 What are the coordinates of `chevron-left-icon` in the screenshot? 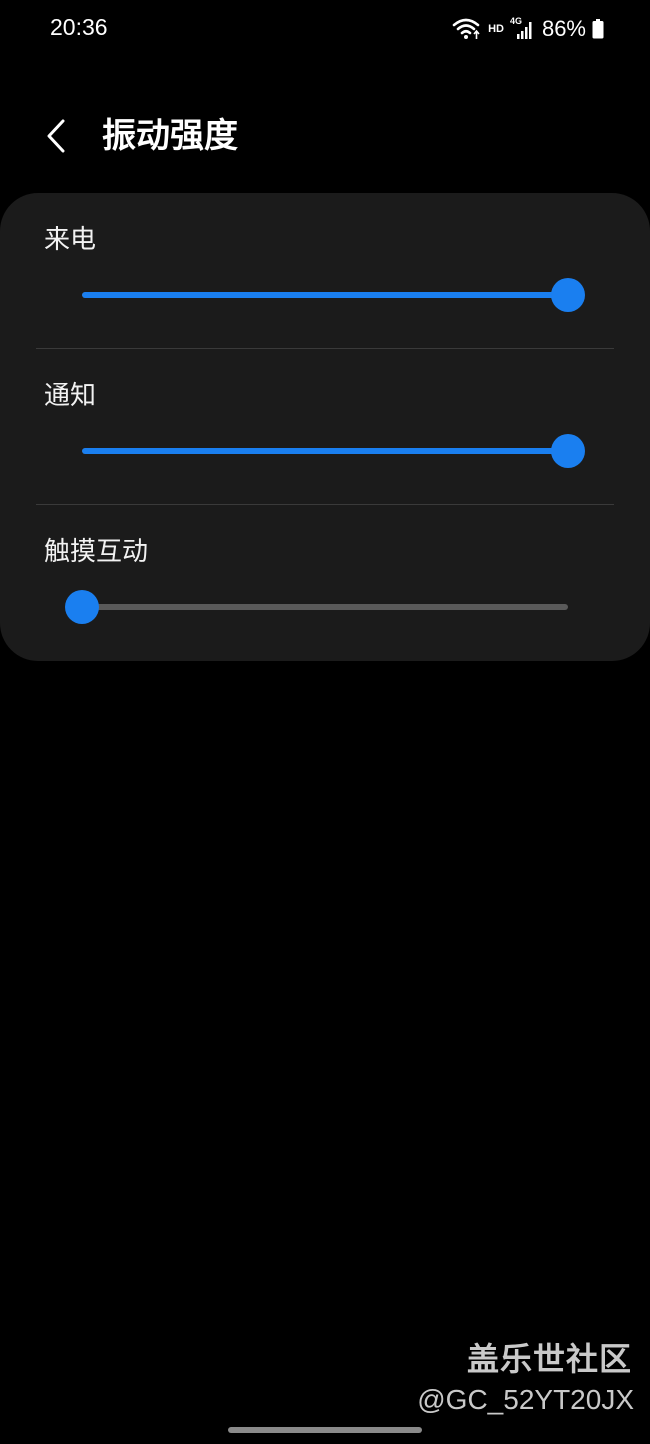 It's located at (56, 136).